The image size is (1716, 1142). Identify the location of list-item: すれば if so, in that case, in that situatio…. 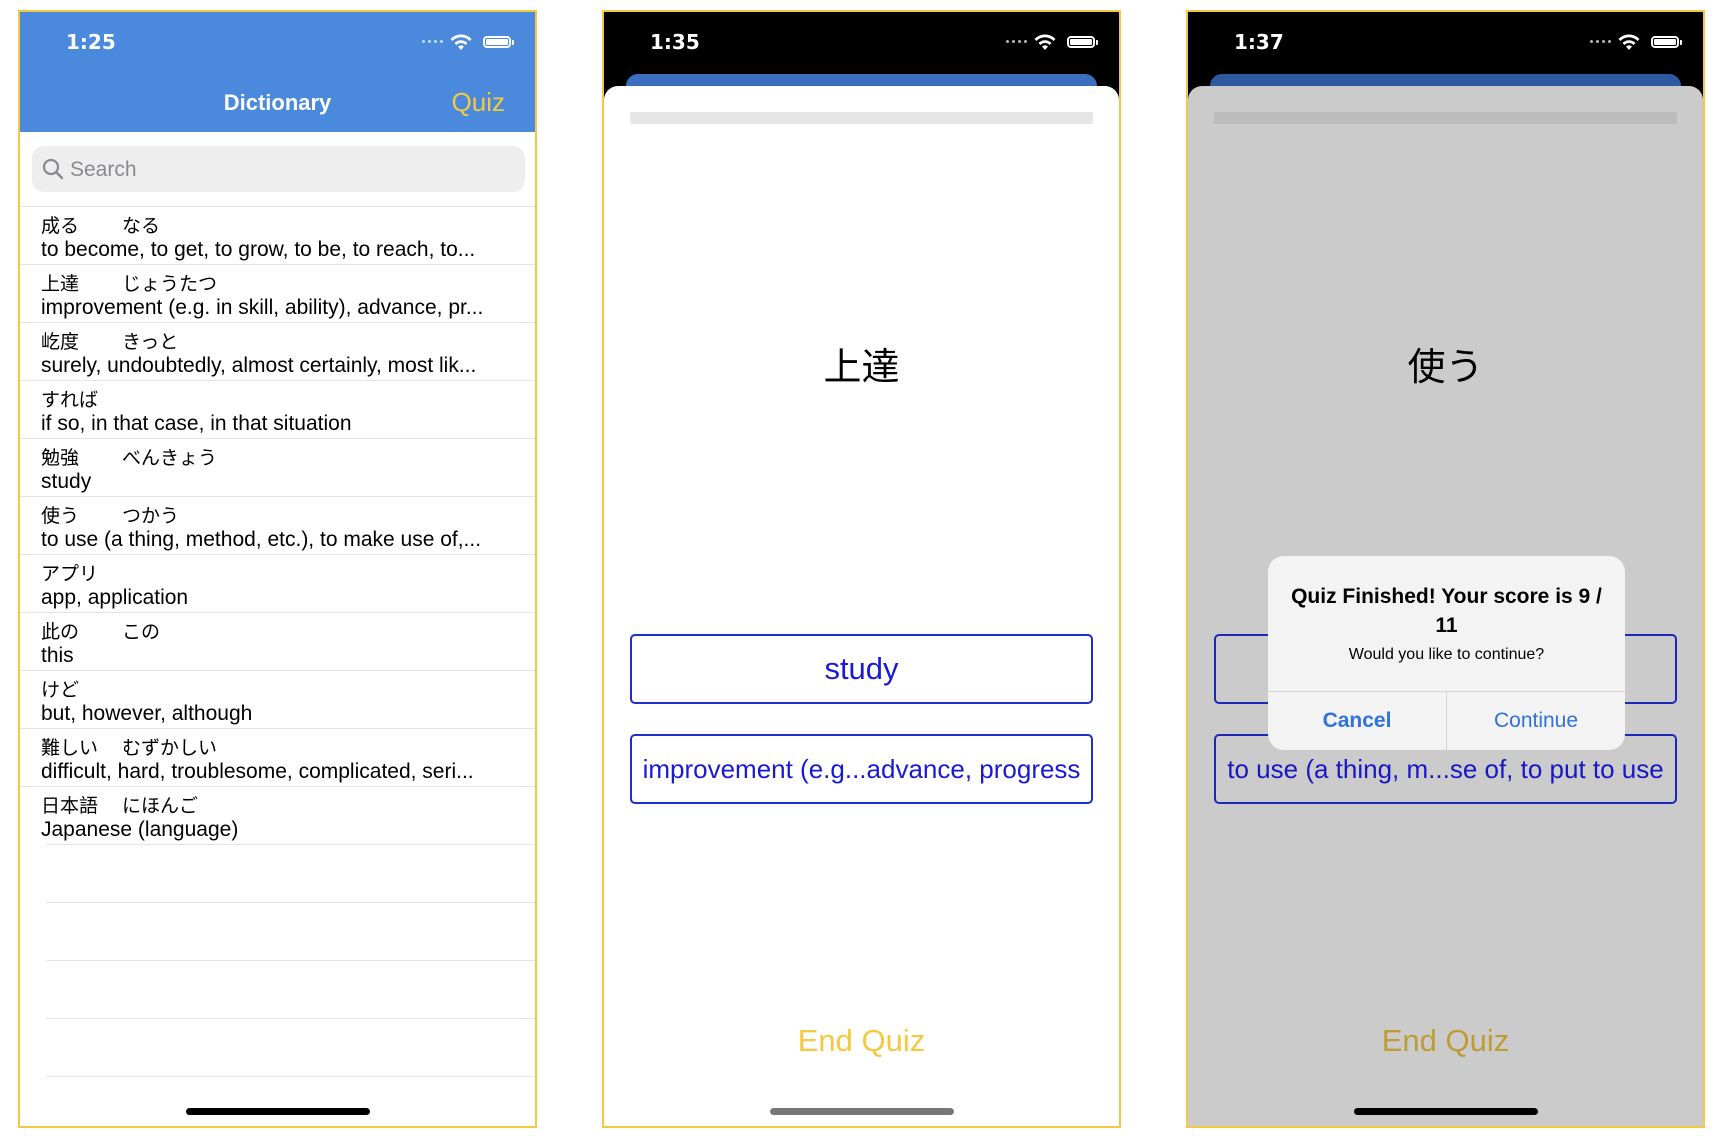
(277, 409).